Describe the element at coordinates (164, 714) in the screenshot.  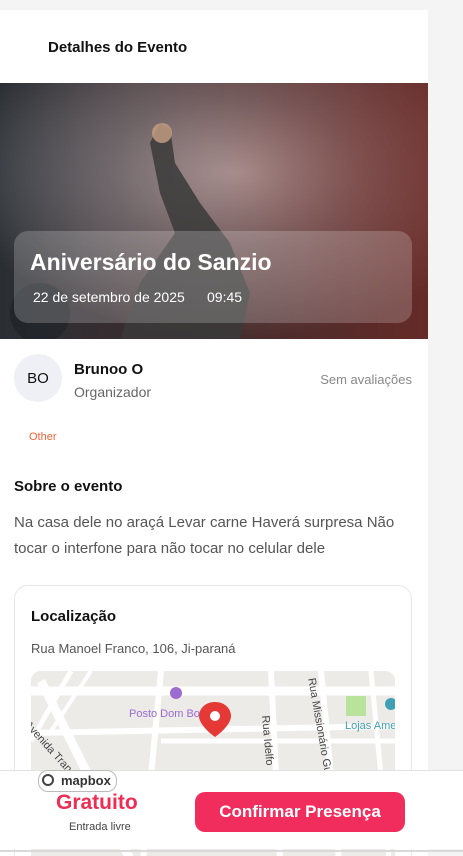
I see `map-poi-label: Posto Dom Bo` at that location.